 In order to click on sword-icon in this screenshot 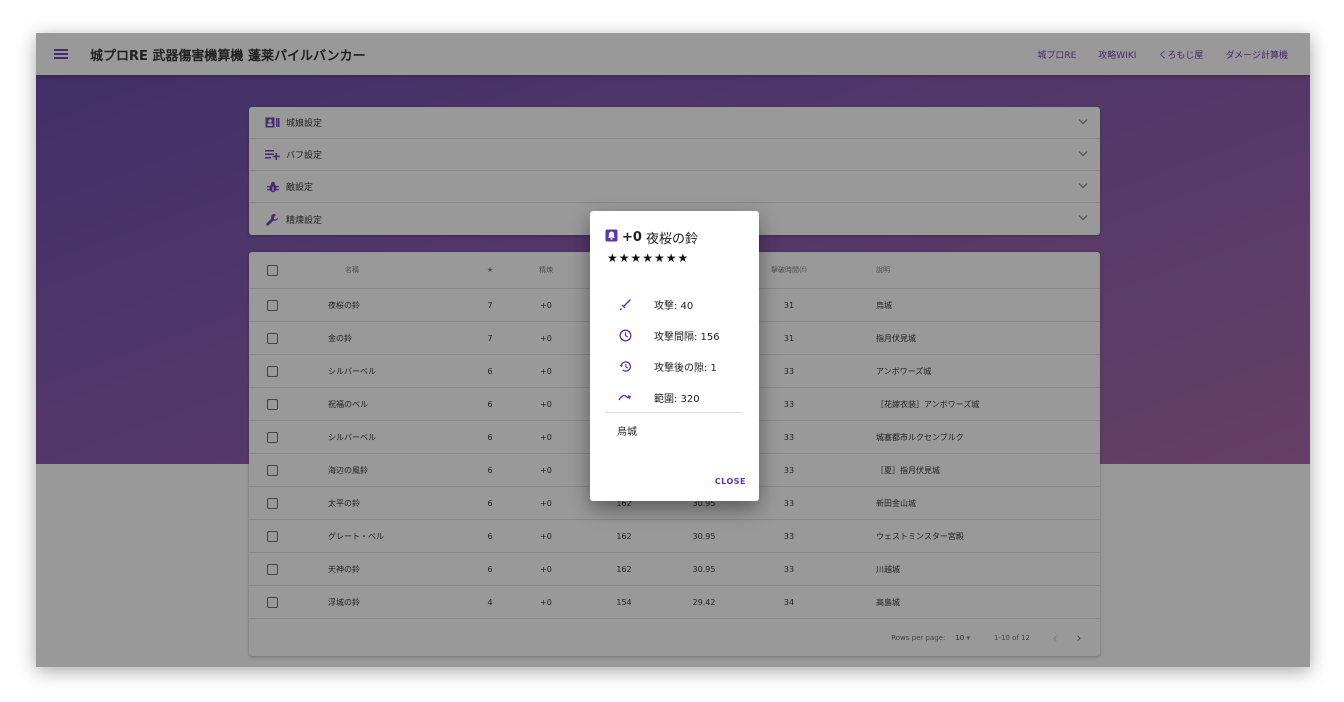, I will do `click(625, 304)`.